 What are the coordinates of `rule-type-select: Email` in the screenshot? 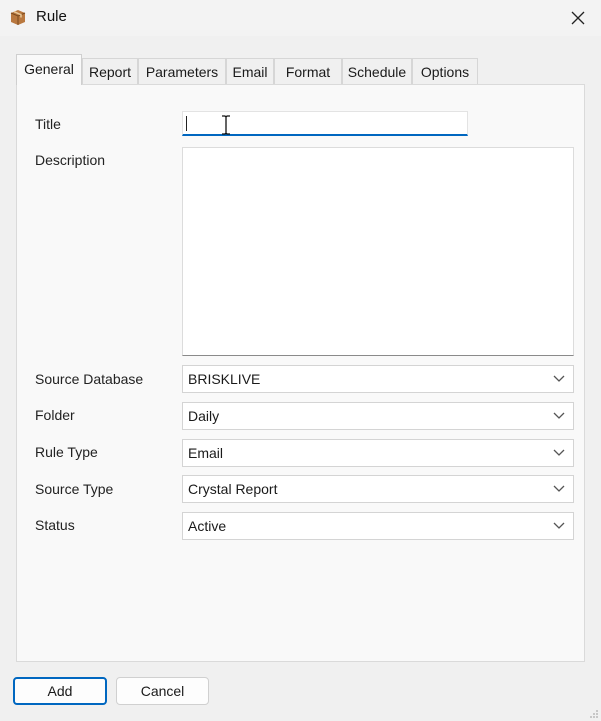 It's located at (378, 453).